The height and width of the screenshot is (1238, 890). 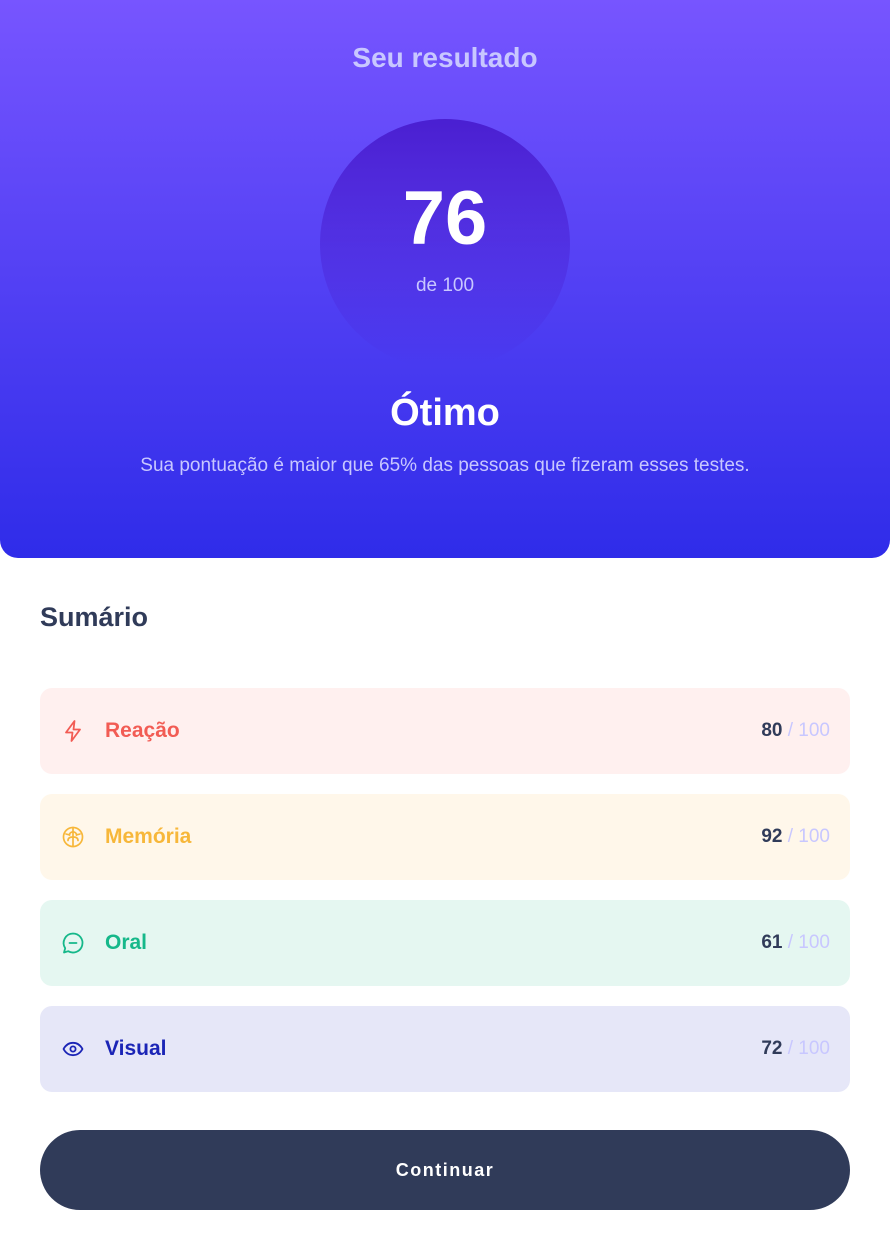 What do you see at coordinates (772, 942) in the screenshot?
I see `score-value: 61` at bounding box center [772, 942].